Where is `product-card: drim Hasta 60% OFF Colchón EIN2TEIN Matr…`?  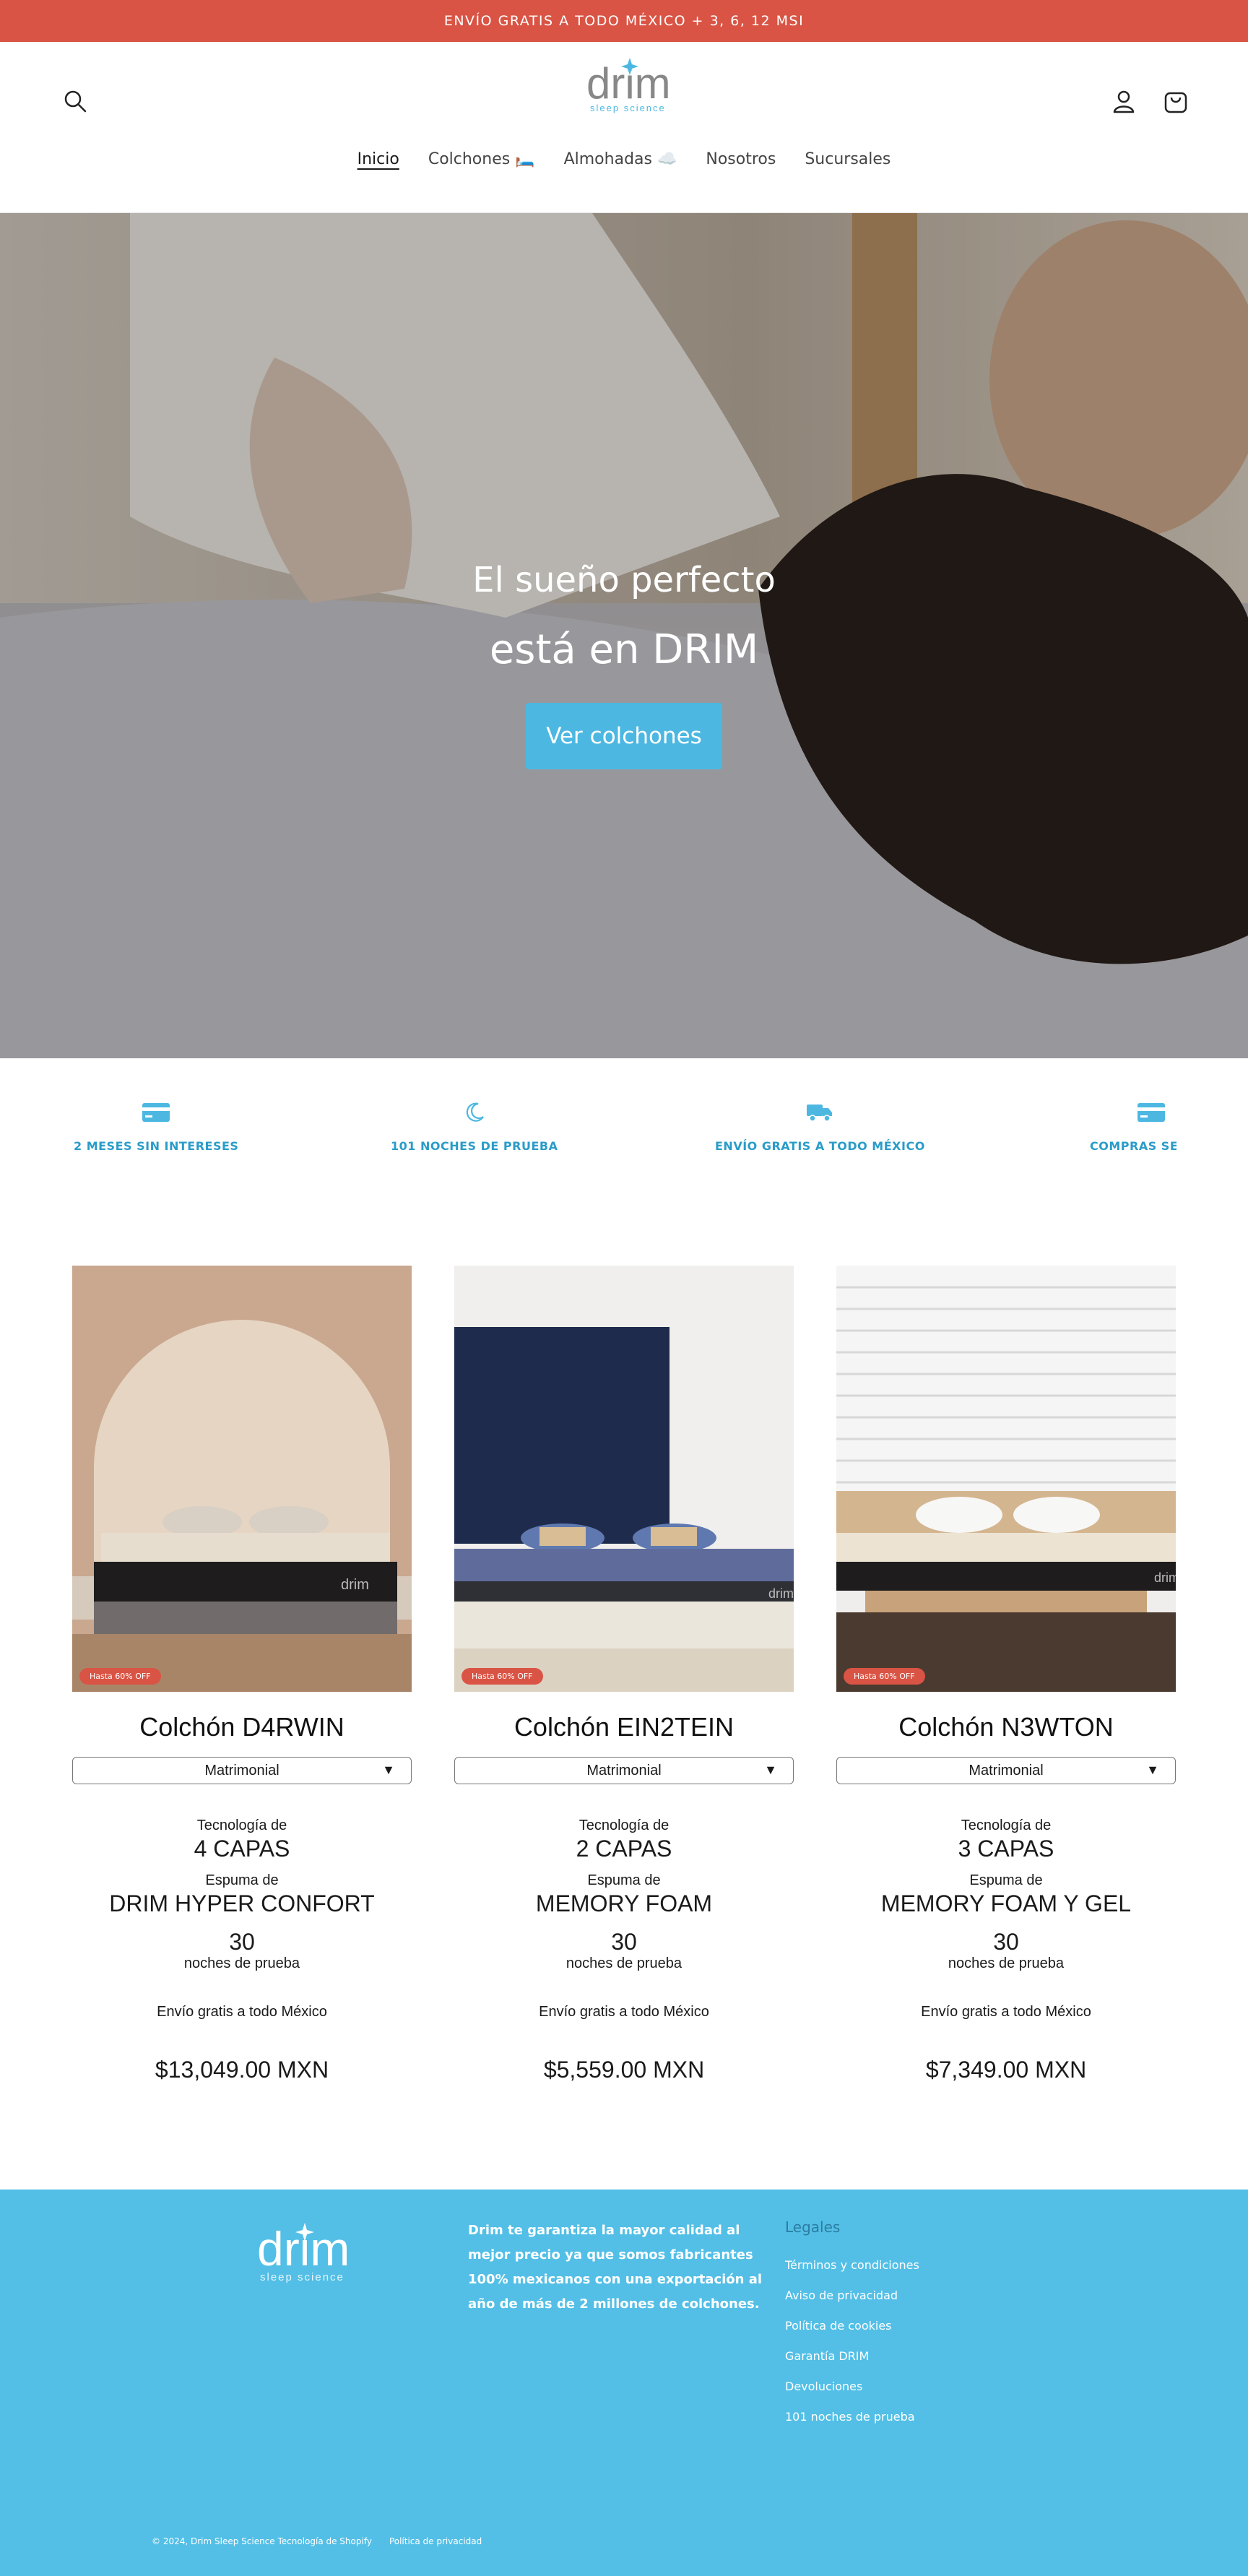 product-card: drim Hasta 60% OFF Colchón EIN2TEIN Matr… is located at coordinates (624, 1674).